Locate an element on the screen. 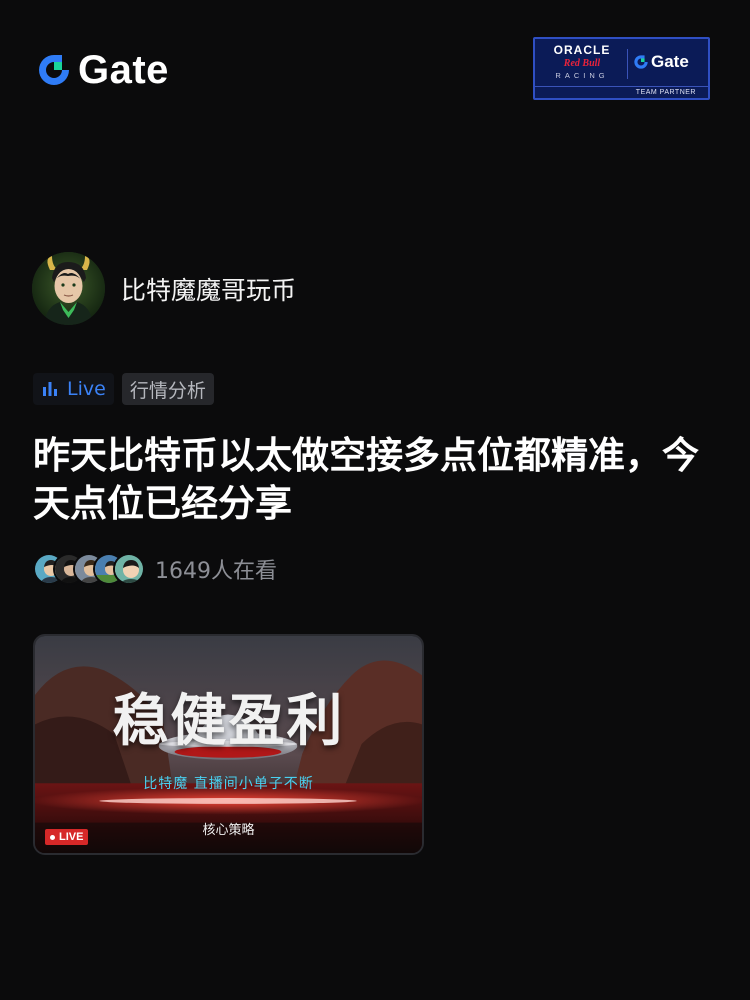  live-dot-icon is located at coordinates (52, 837).